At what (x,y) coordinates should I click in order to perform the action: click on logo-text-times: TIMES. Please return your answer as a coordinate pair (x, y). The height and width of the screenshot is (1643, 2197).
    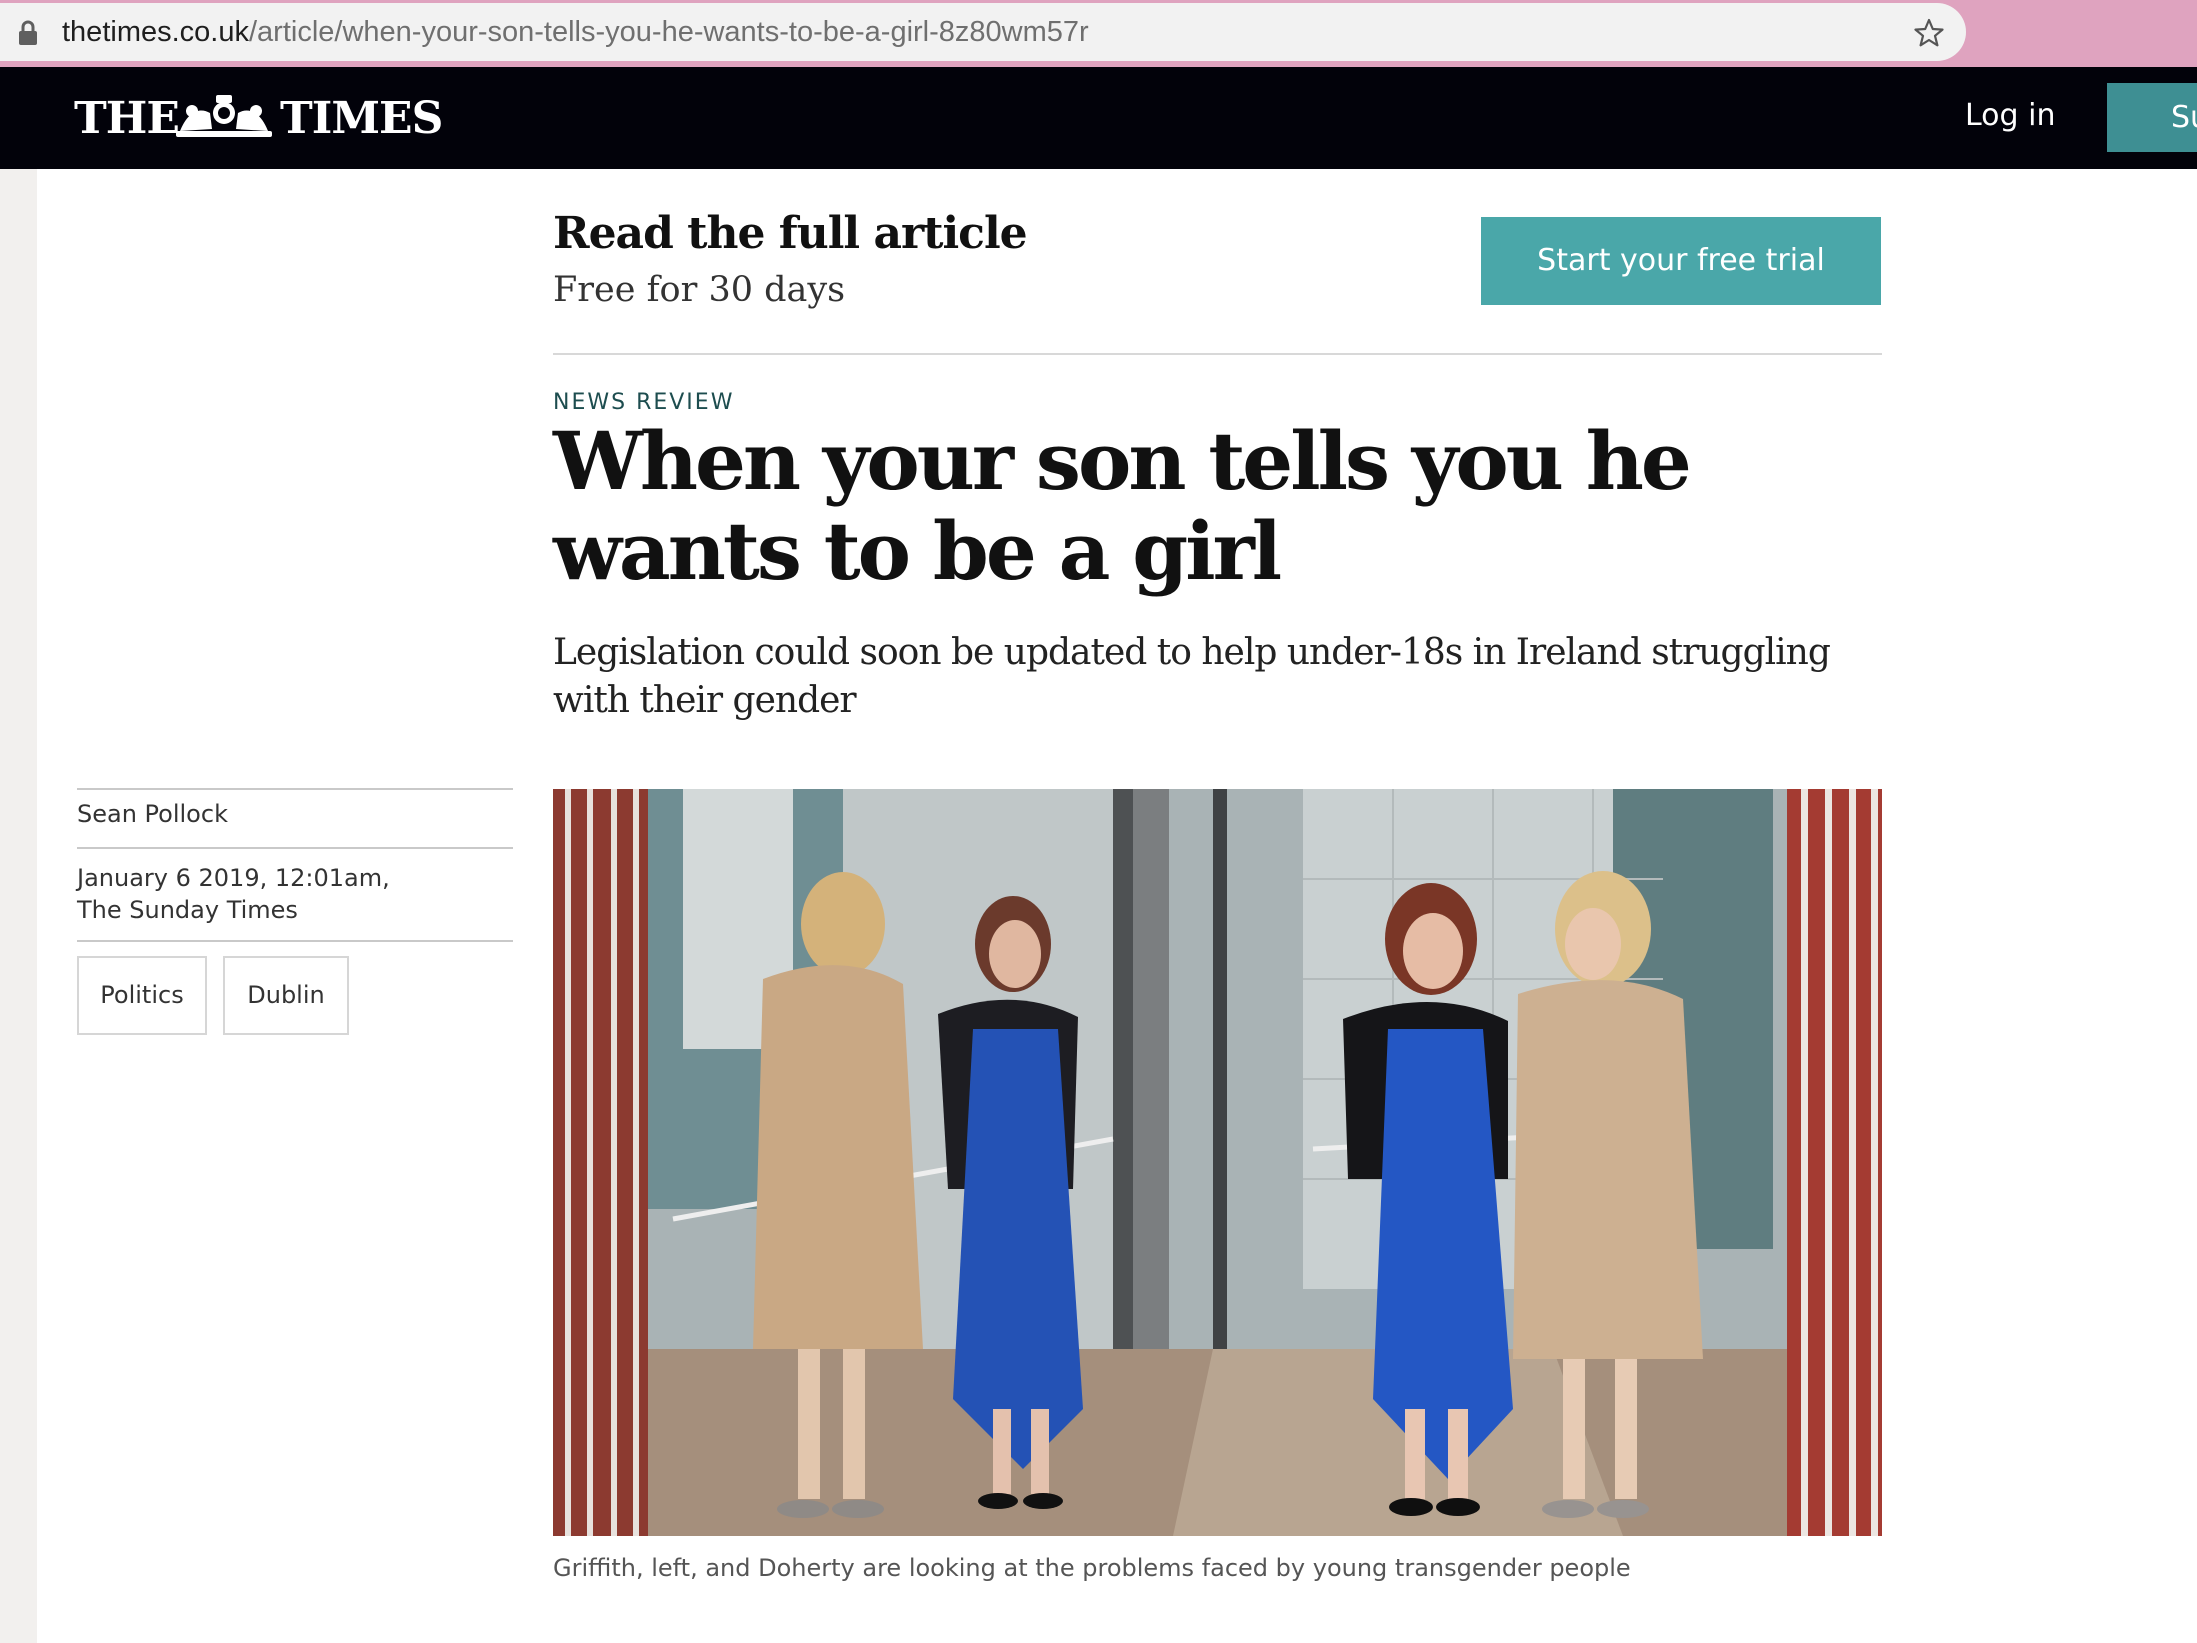
    Looking at the image, I should click on (361, 118).